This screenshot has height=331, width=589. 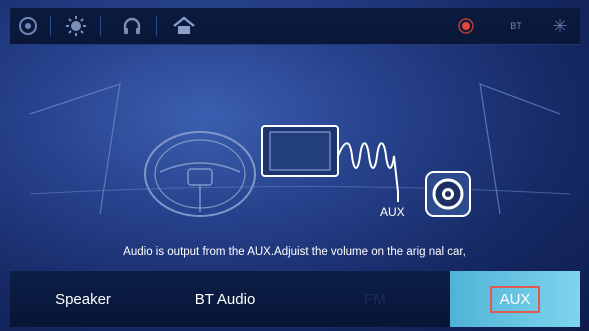 I want to click on tab-aux: AUX, so click(x=515, y=299).